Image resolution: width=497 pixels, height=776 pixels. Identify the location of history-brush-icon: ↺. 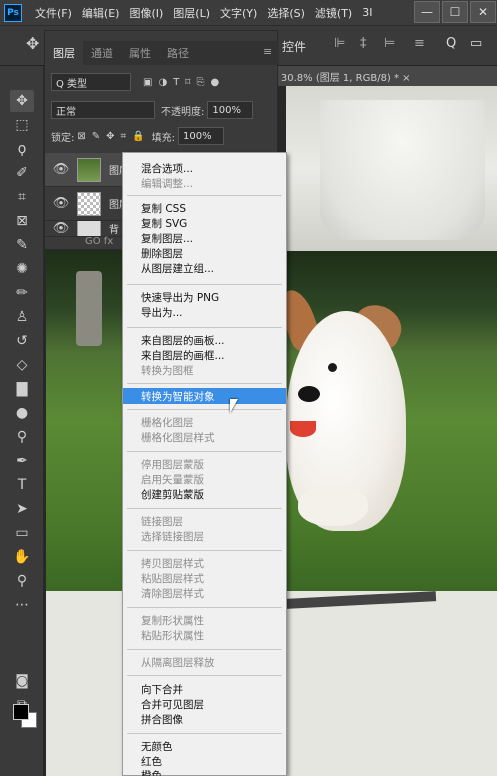
(22, 341).